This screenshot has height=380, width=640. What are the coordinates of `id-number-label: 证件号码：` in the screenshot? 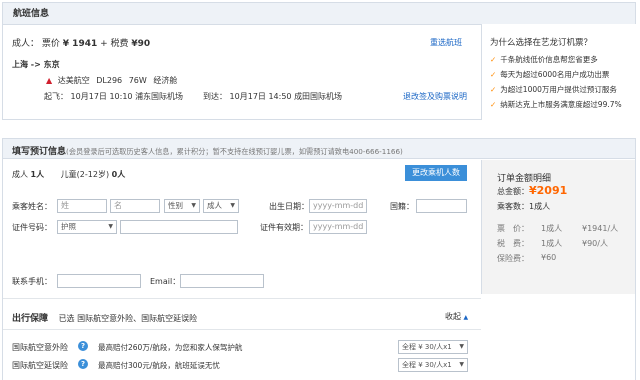 It's located at (32, 227).